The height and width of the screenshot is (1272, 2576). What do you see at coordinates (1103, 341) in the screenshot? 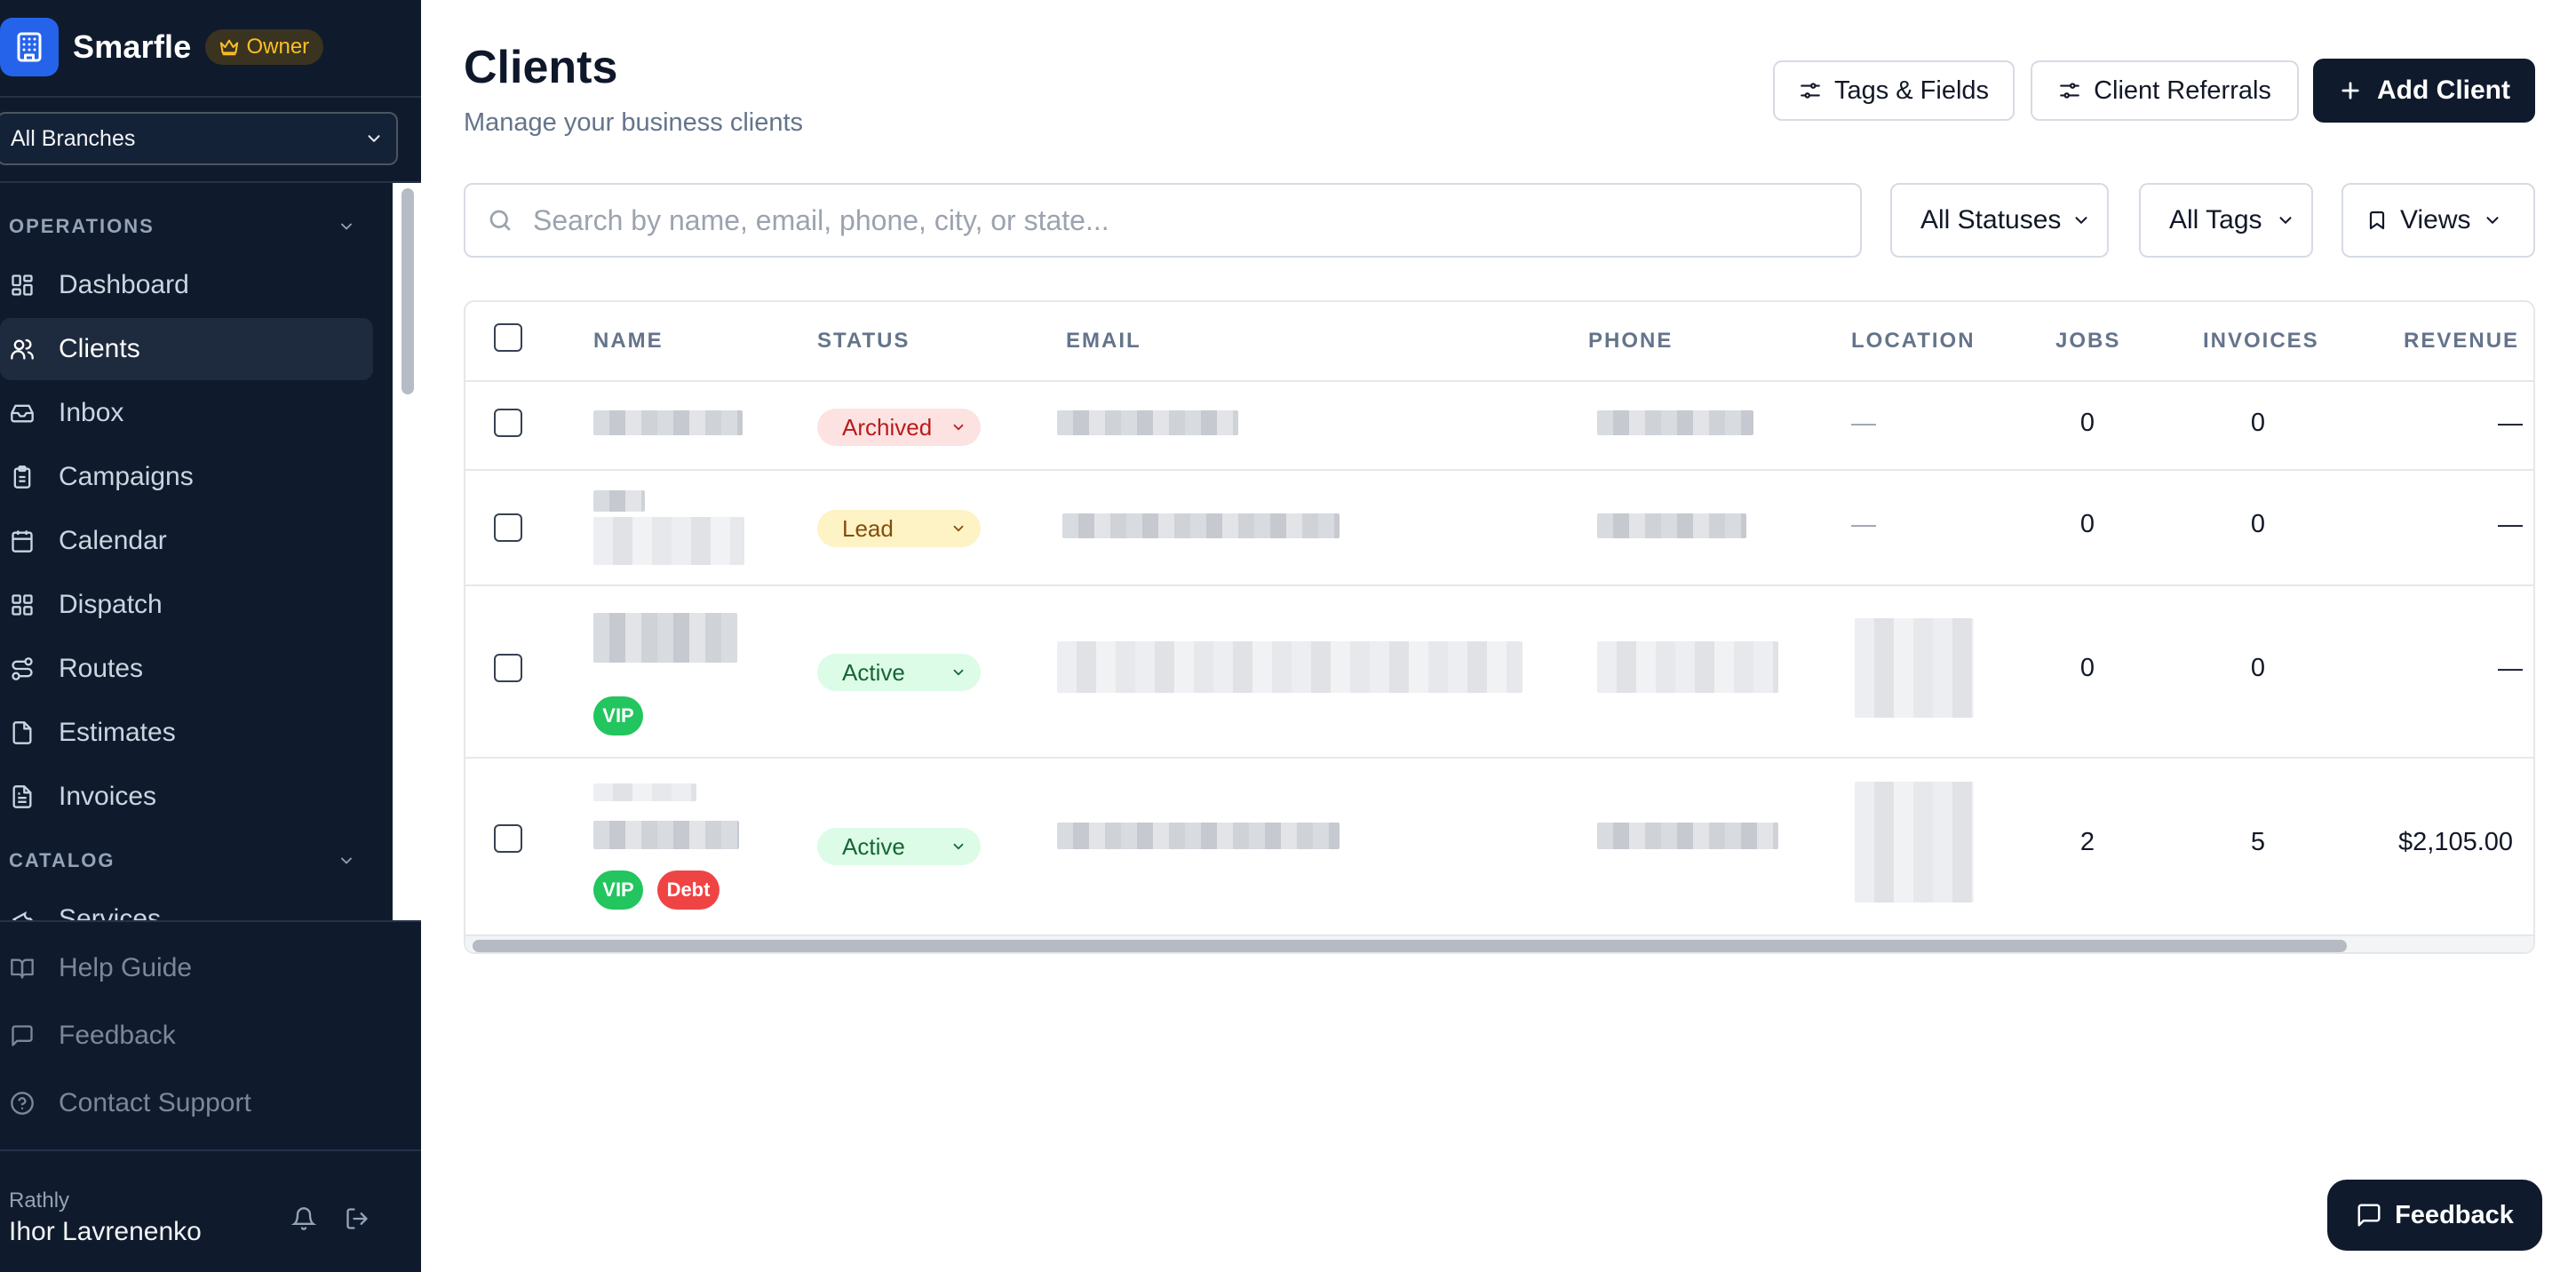
I see `column-header-email: EMAIL` at bounding box center [1103, 341].